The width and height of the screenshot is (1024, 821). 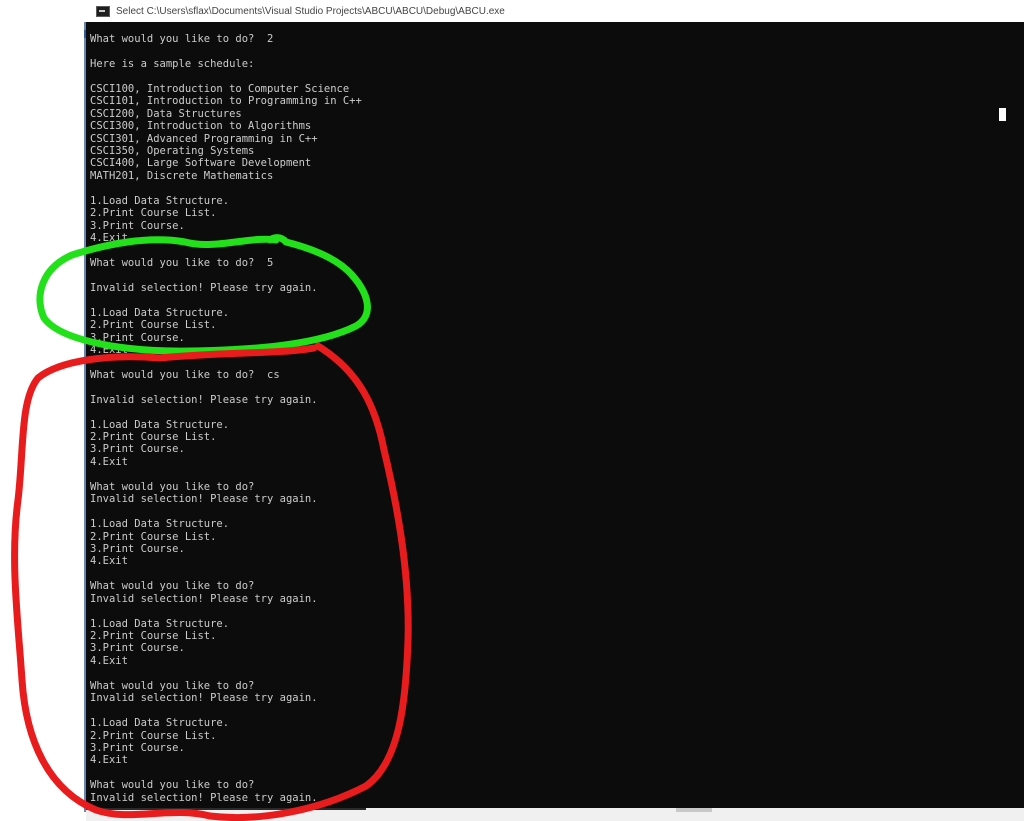 What do you see at coordinates (203, 294) in the screenshot?
I see `green-highlight-circle` at bounding box center [203, 294].